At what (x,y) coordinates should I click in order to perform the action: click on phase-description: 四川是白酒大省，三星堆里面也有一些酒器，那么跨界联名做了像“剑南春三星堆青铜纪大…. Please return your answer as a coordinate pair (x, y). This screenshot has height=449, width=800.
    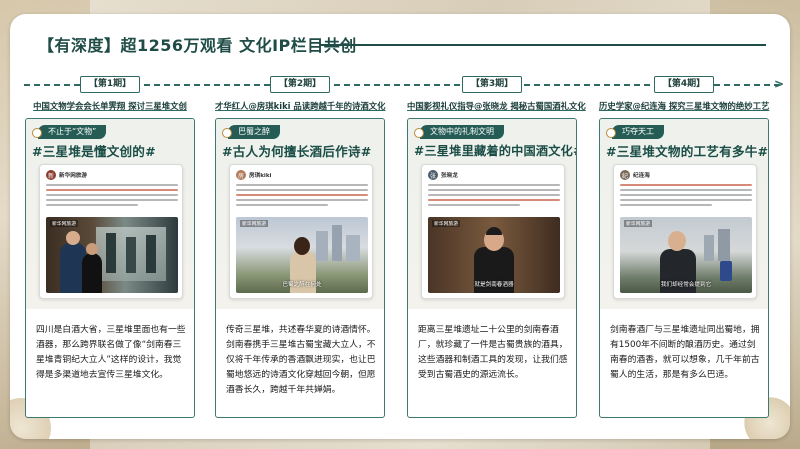
    Looking at the image, I should click on (111, 352).